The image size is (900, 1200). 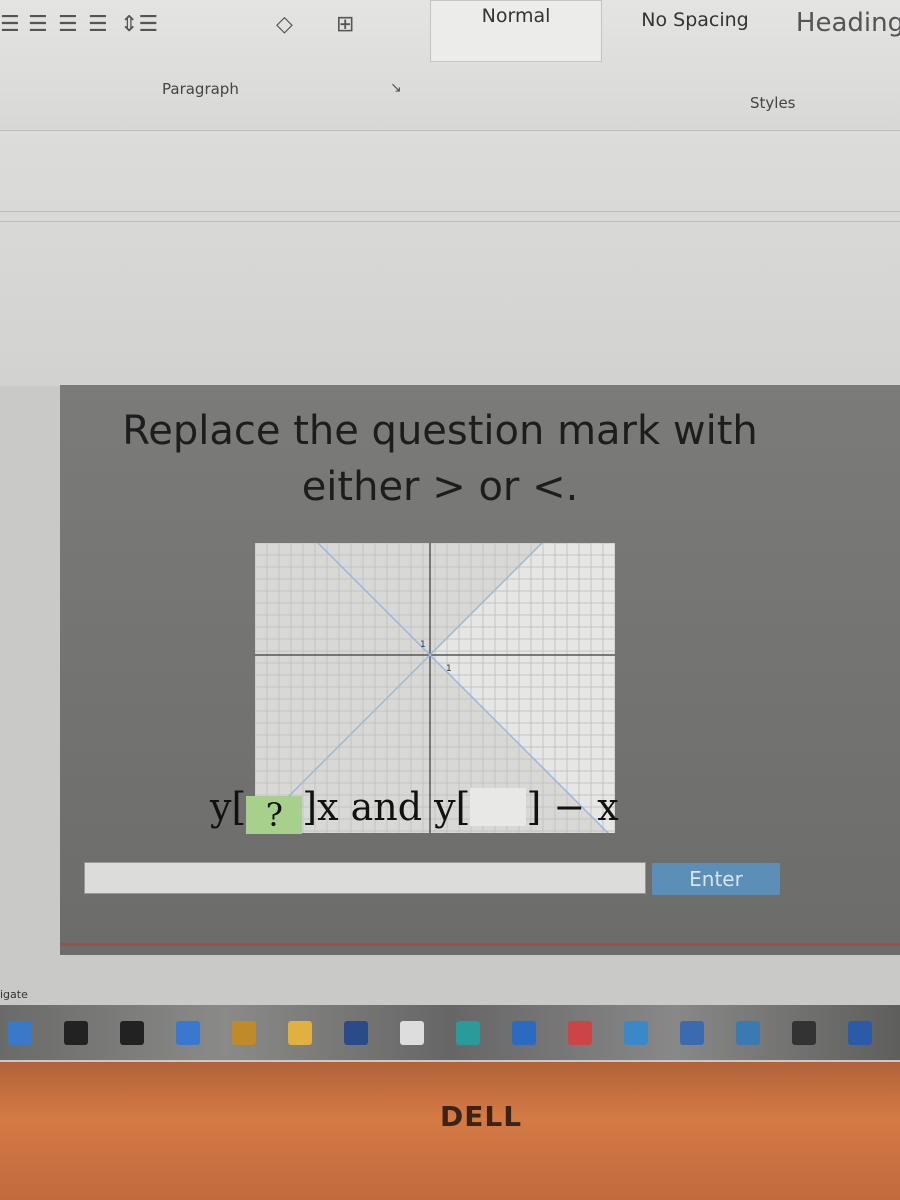 What do you see at coordinates (524, 1033) in the screenshot?
I see `edge-icon` at bounding box center [524, 1033].